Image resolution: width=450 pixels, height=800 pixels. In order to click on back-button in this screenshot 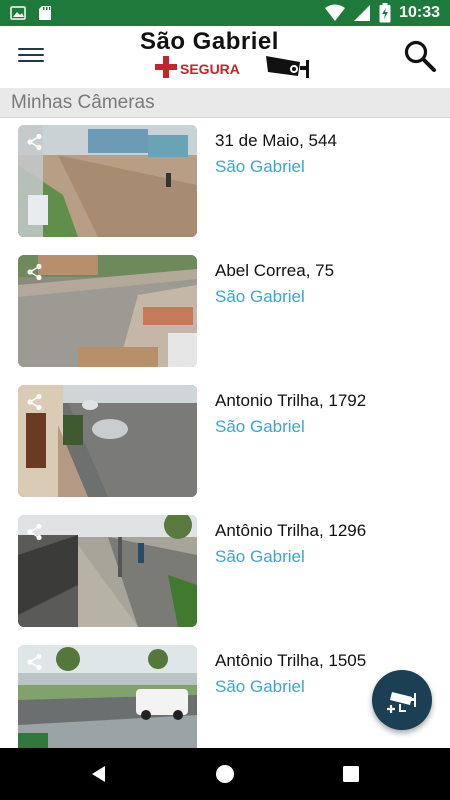, I will do `click(99, 774)`.